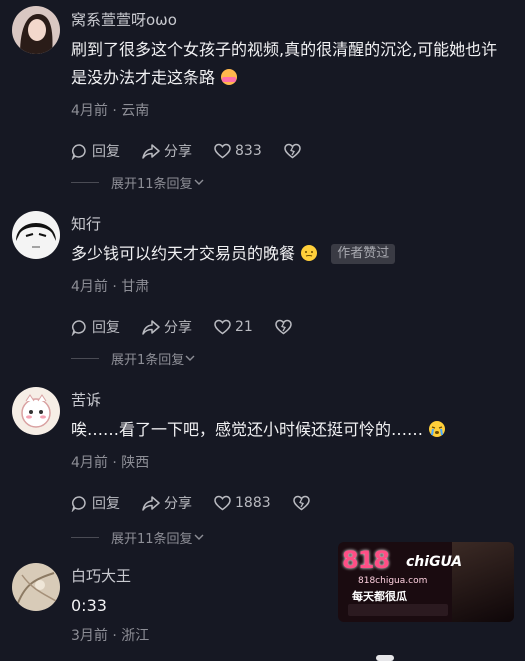 Image resolution: width=525 pixels, height=661 pixels. I want to click on scroll-indicator, so click(385, 658).